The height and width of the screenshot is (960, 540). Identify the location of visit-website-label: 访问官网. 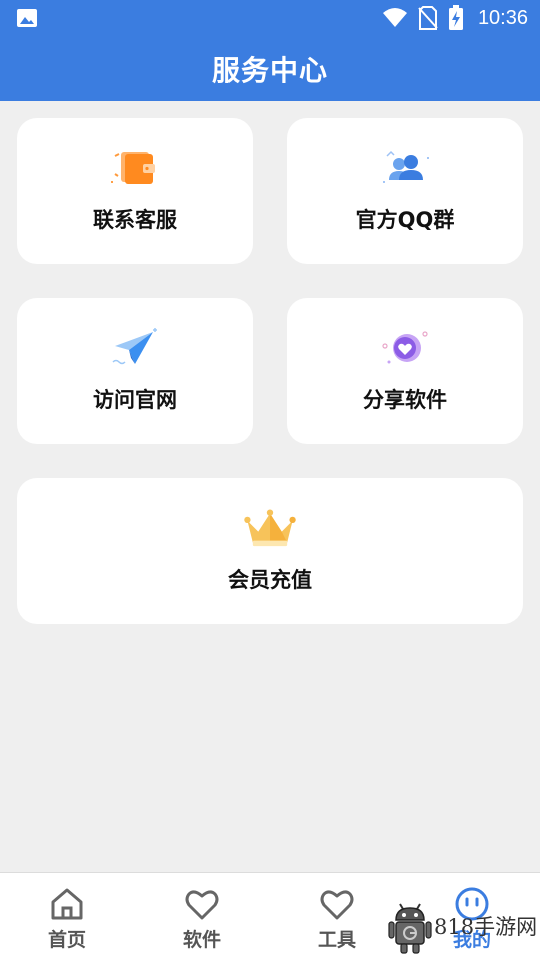
(135, 400).